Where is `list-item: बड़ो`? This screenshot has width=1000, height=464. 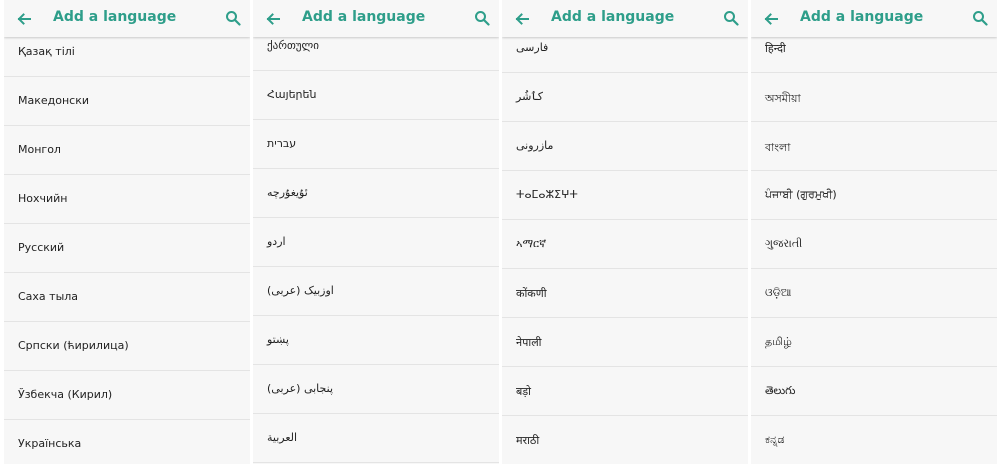 list-item: बड़ो is located at coordinates (625, 391).